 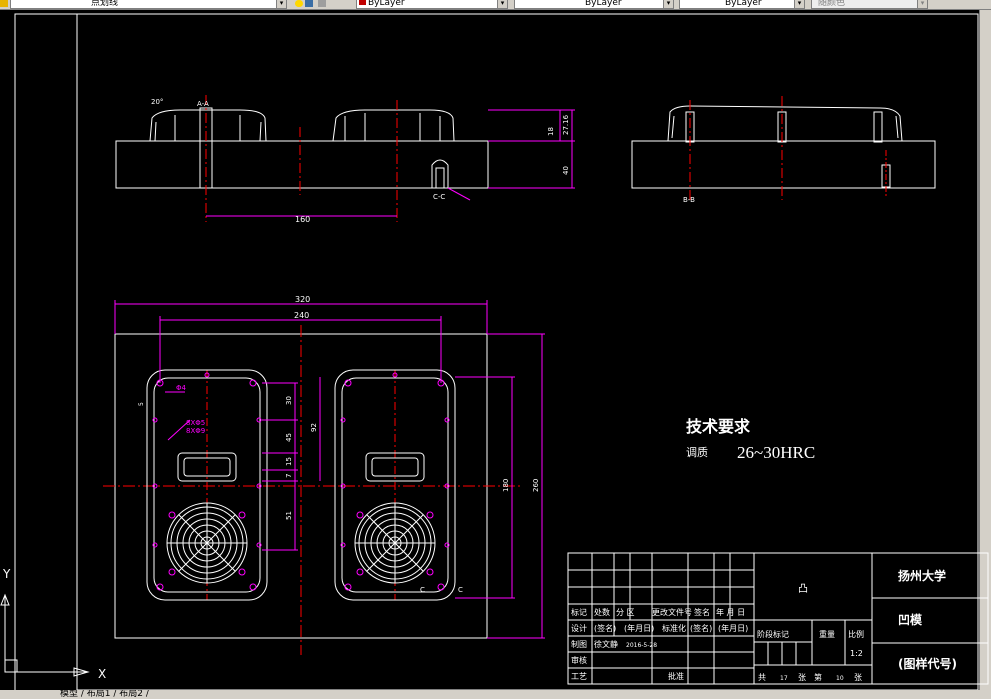 What do you see at coordinates (602, 612) in the screenshot?
I see `header-count: 处数` at bounding box center [602, 612].